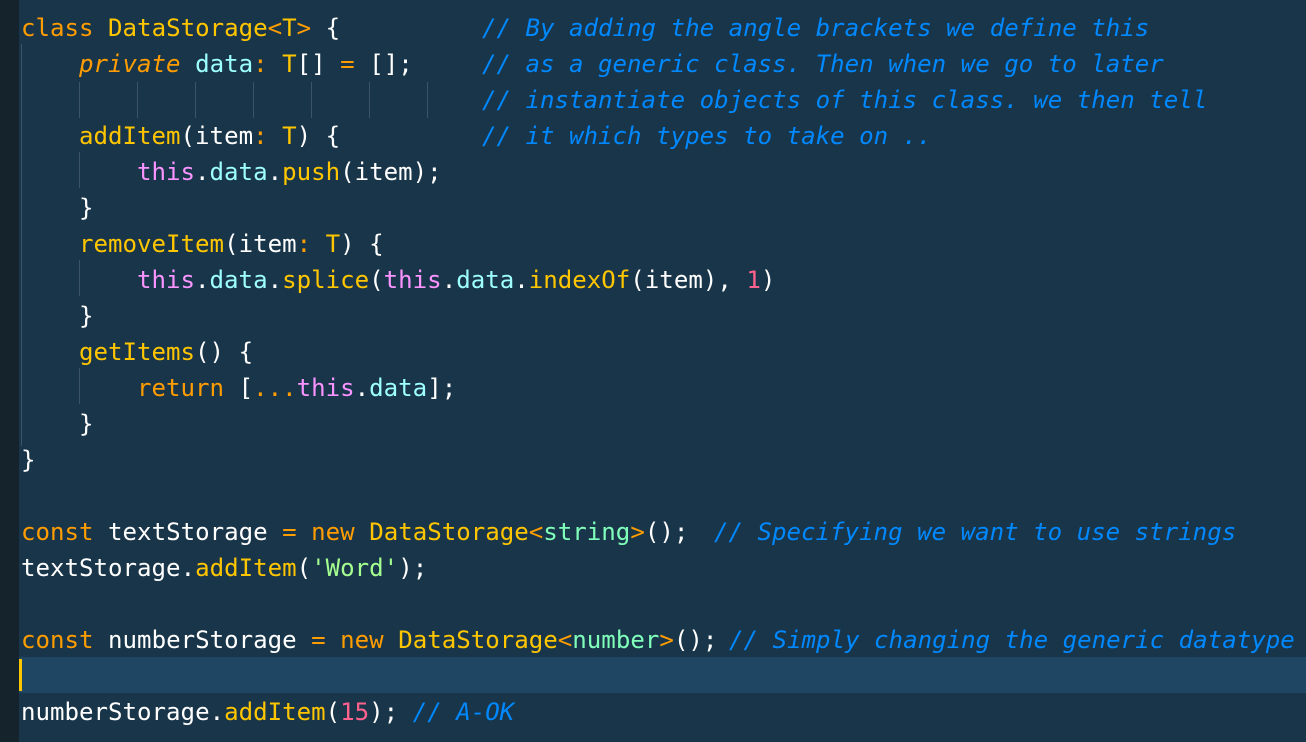 Image resolution: width=1306 pixels, height=742 pixels. What do you see at coordinates (391, 64) in the screenshot?
I see `value: [];` at bounding box center [391, 64].